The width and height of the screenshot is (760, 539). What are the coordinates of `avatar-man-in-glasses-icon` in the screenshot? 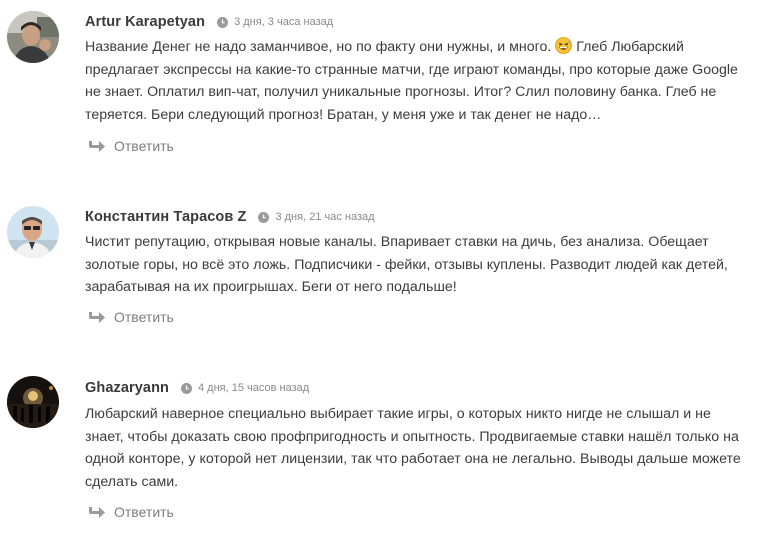 It's located at (33, 232).